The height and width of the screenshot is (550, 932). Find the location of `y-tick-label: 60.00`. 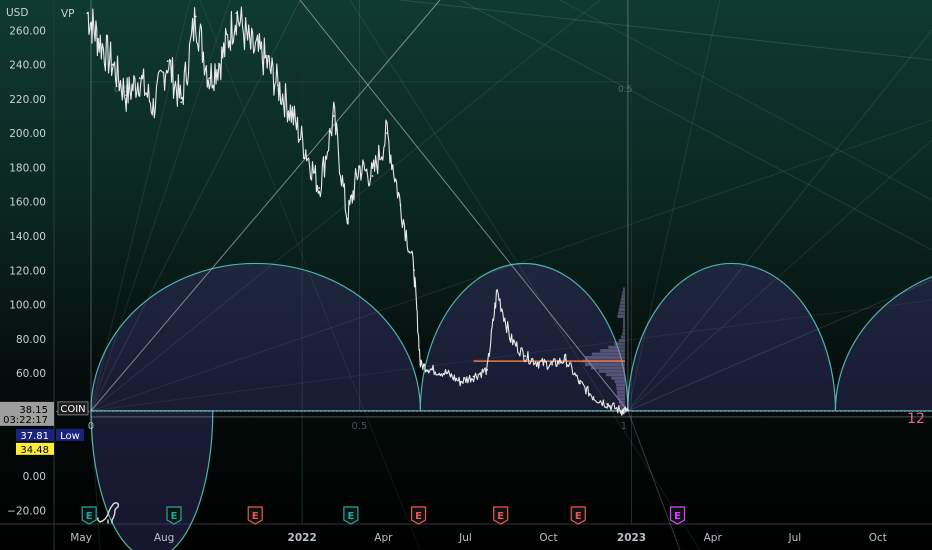

y-tick-label: 60.00 is located at coordinates (31, 374).